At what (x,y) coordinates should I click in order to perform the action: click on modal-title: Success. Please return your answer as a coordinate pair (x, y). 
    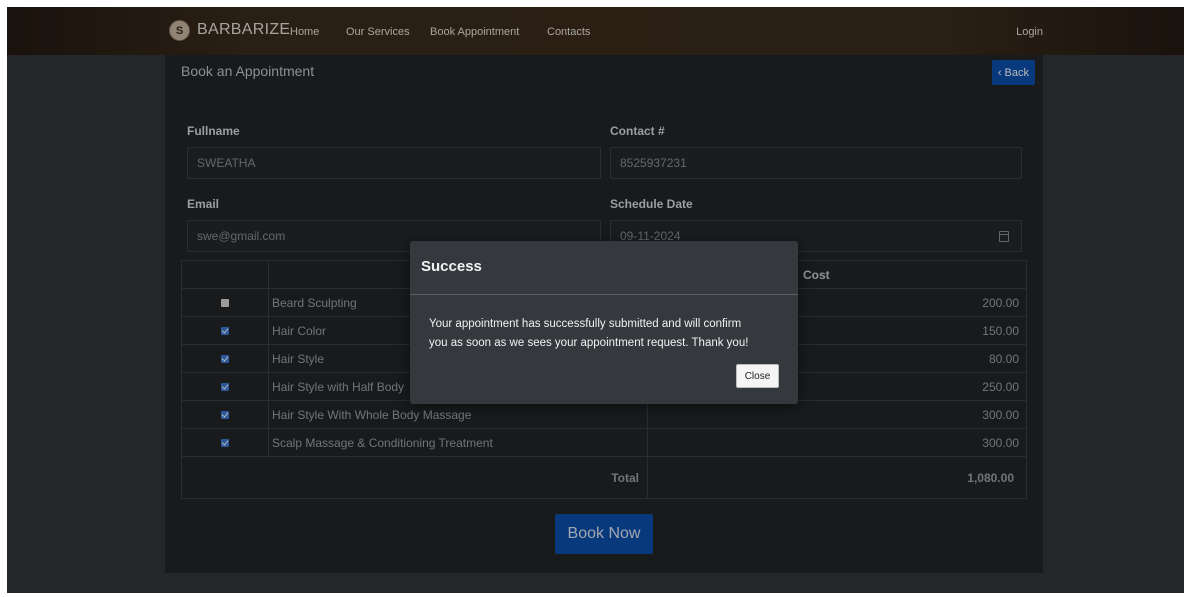
    Looking at the image, I should click on (451, 266).